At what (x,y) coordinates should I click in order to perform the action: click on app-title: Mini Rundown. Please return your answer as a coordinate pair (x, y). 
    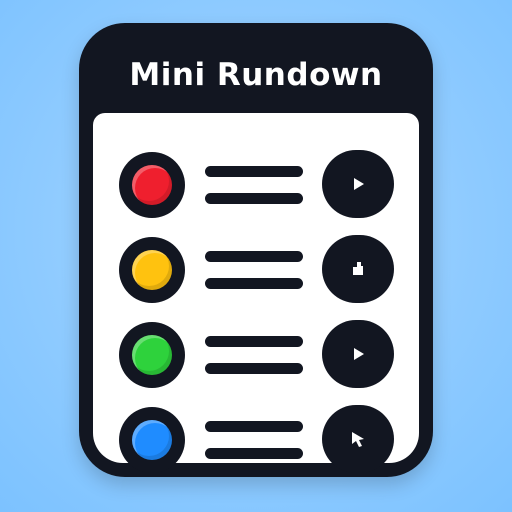
    Looking at the image, I should click on (256, 75).